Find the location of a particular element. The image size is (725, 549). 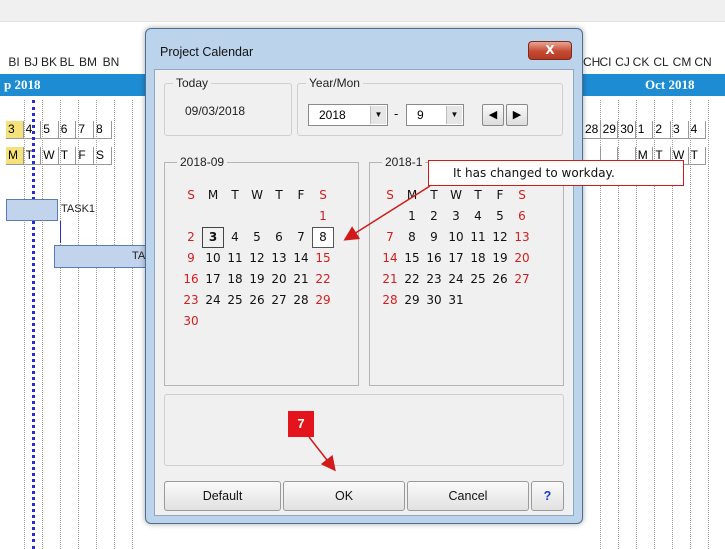

year-select: 2018 ▼ is located at coordinates (348, 115).